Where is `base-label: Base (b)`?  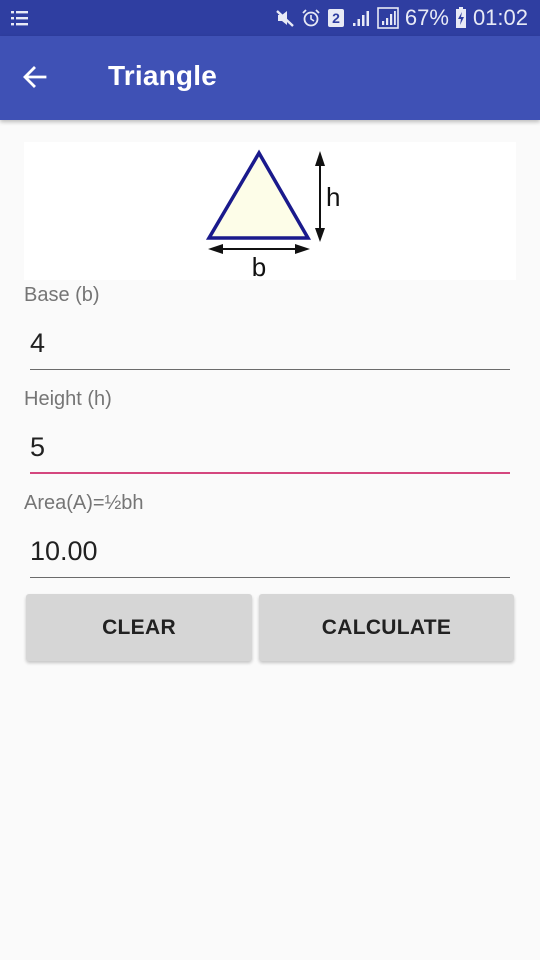
base-label: Base (b) is located at coordinates (62, 295).